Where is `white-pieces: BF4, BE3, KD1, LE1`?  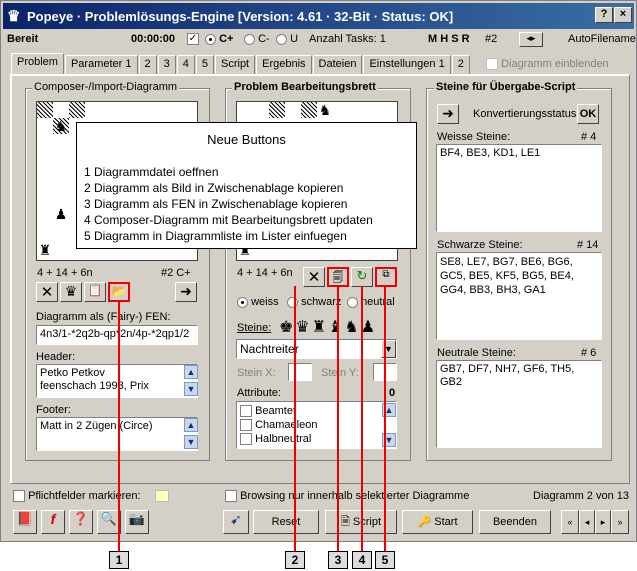 white-pieces: BF4, BE3, KD1, LE1 is located at coordinates (519, 188).